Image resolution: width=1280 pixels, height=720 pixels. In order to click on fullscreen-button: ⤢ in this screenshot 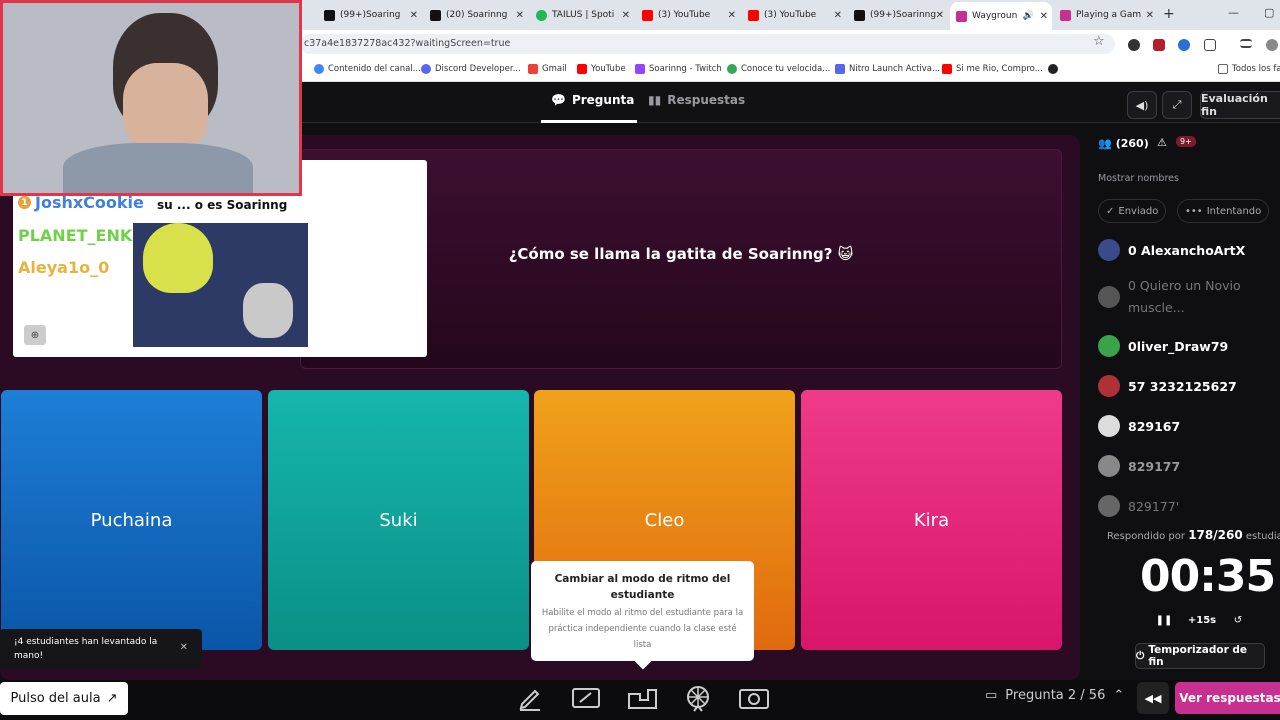, I will do `click(1177, 105)`.